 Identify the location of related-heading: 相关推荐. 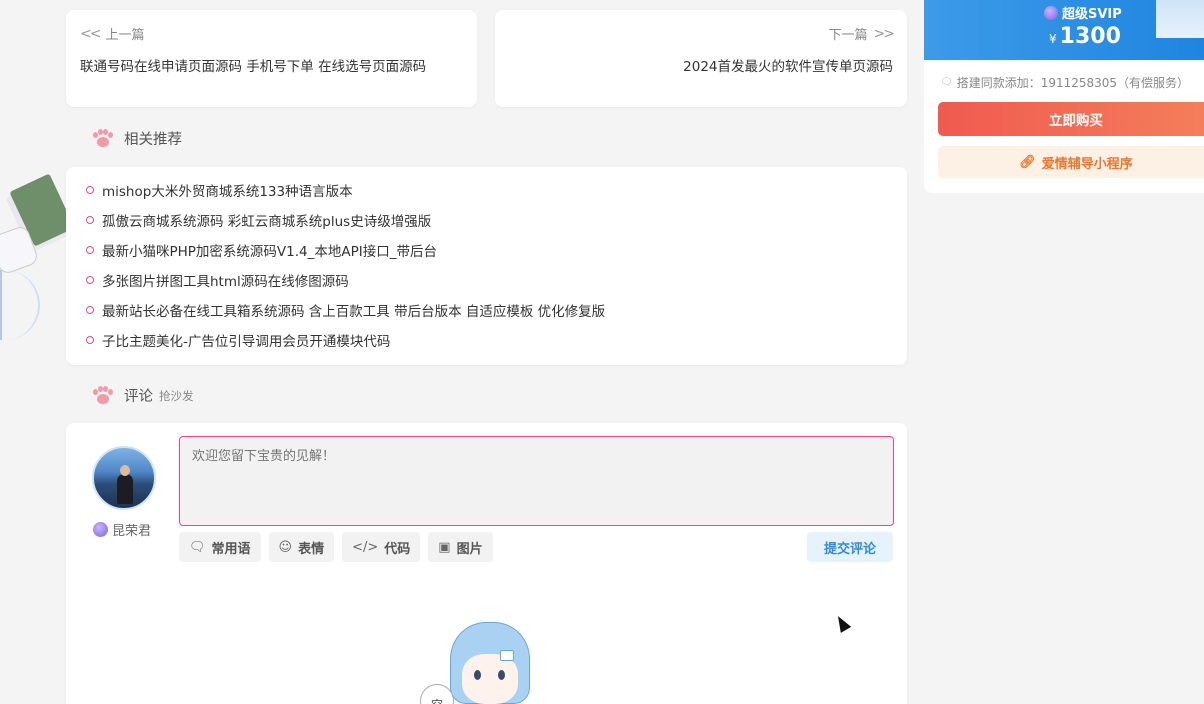
(137, 138).